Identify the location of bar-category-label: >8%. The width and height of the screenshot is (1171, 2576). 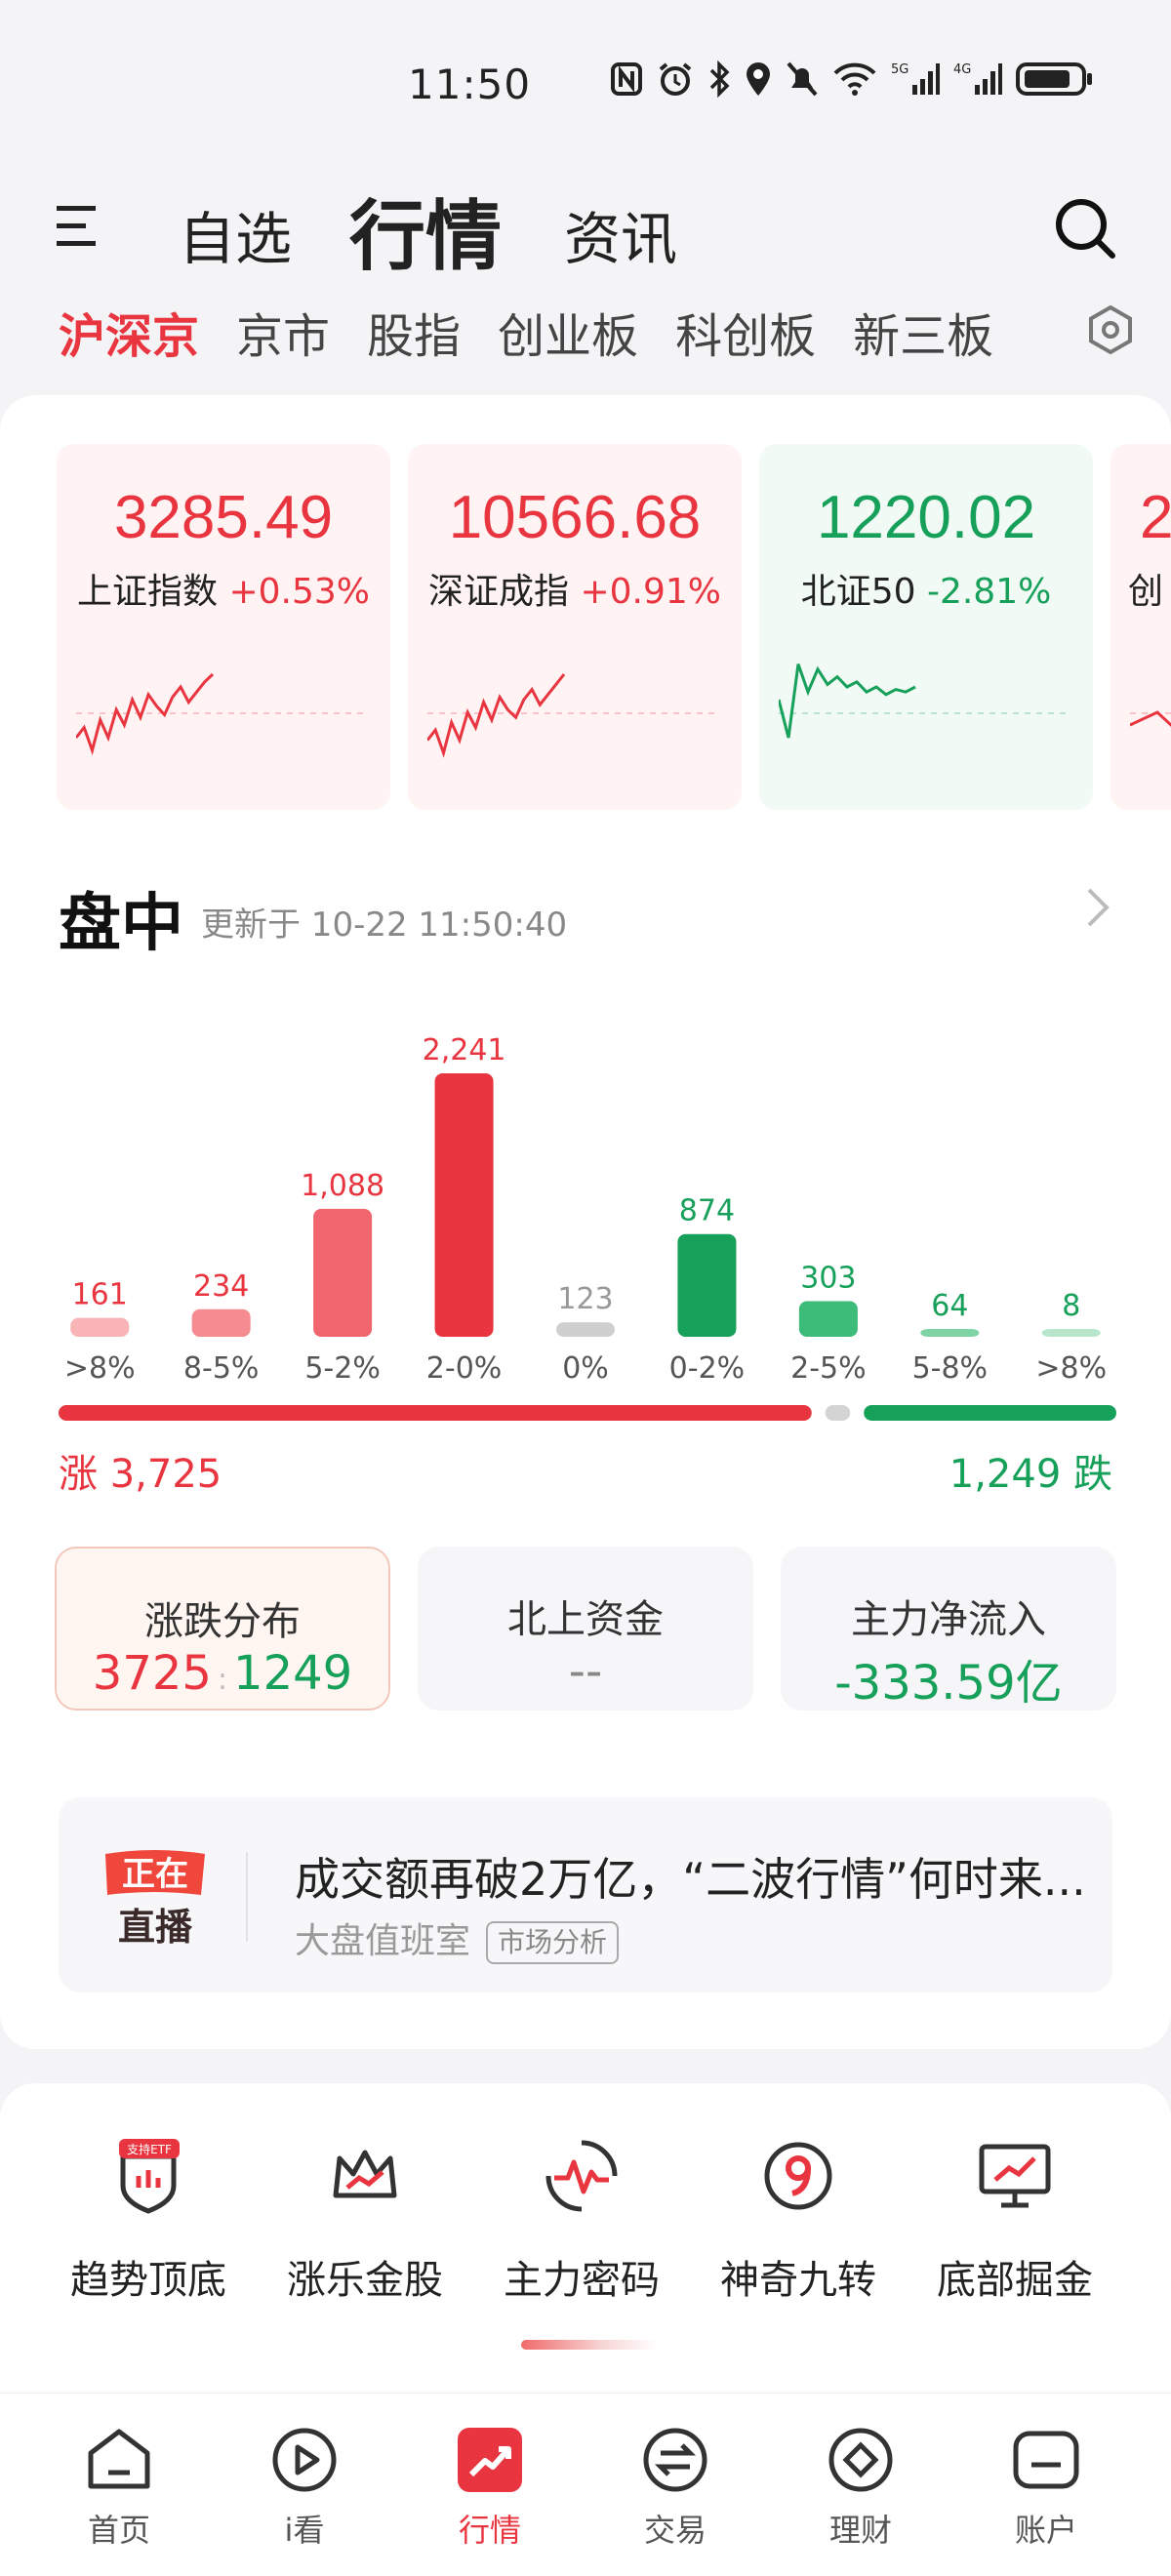
(100, 1368).